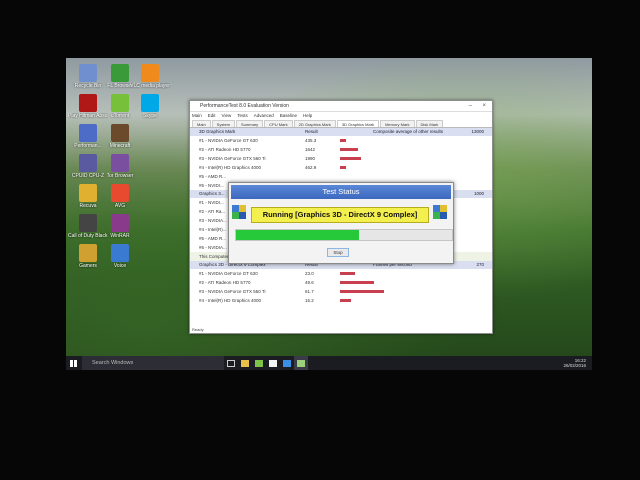 The height and width of the screenshot is (480, 640). I want to click on result-row: #4 - Intel(R) HD Graphics 4000 462.9, so click(341, 167).